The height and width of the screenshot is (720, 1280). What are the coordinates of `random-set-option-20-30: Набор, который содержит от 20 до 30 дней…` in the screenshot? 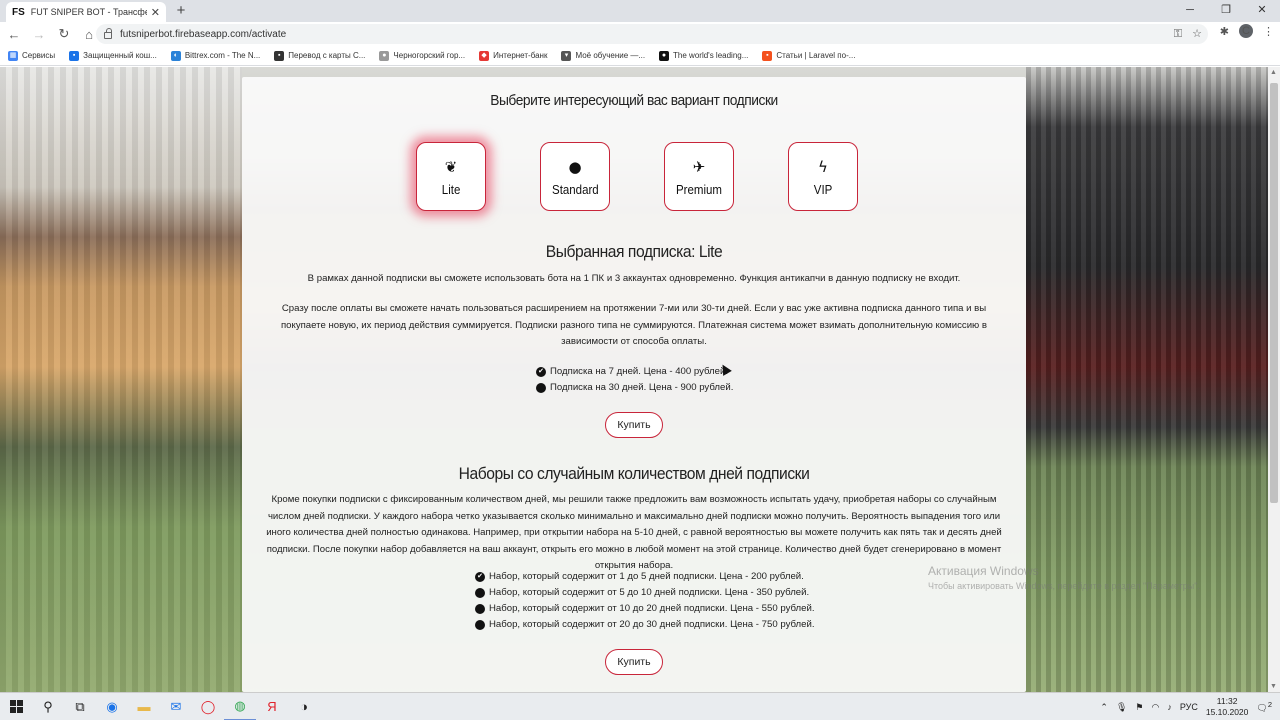 It's located at (645, 625).